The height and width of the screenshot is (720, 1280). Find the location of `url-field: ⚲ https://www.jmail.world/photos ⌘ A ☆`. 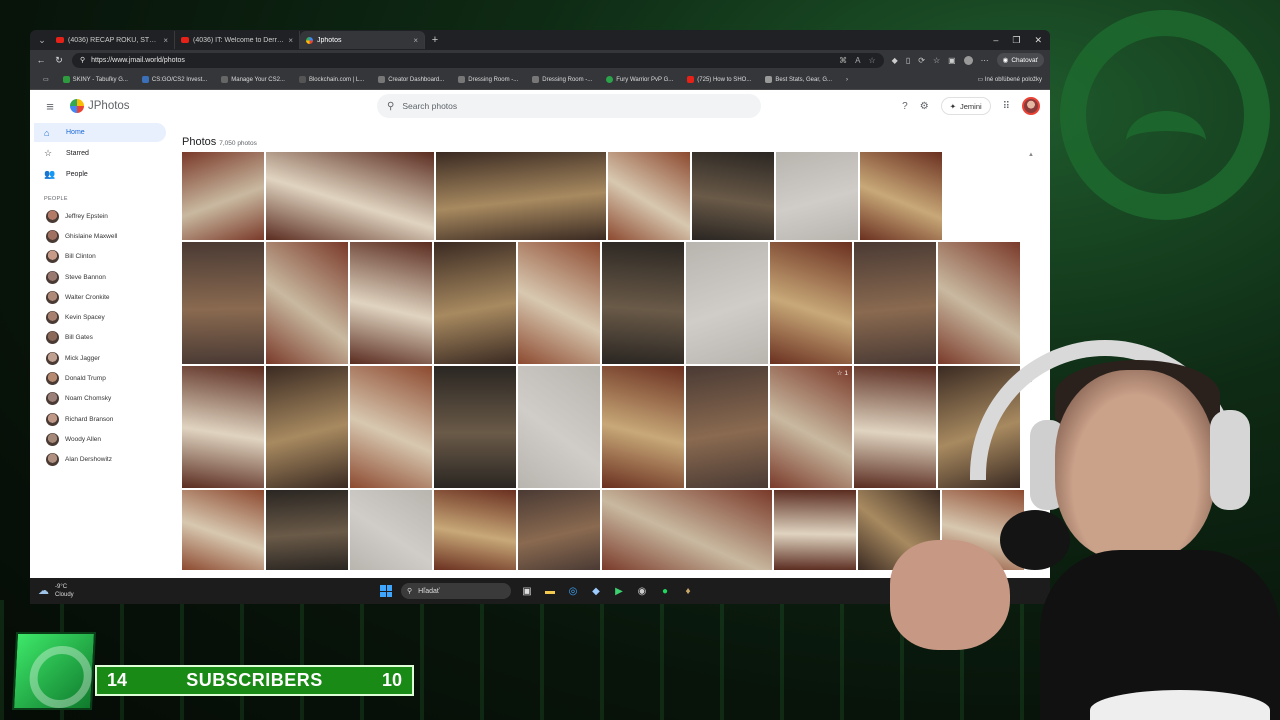

url-field: ⚲ https://www.jmail.world/photos ⌘ A ☆ is located at coordinates (478, 60).